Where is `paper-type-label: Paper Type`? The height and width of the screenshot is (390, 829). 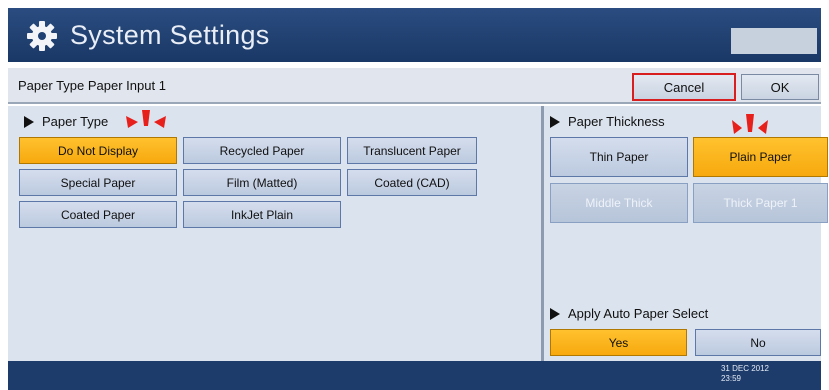
paper-type-label: Paper Type is located at coordinates (75, 121).